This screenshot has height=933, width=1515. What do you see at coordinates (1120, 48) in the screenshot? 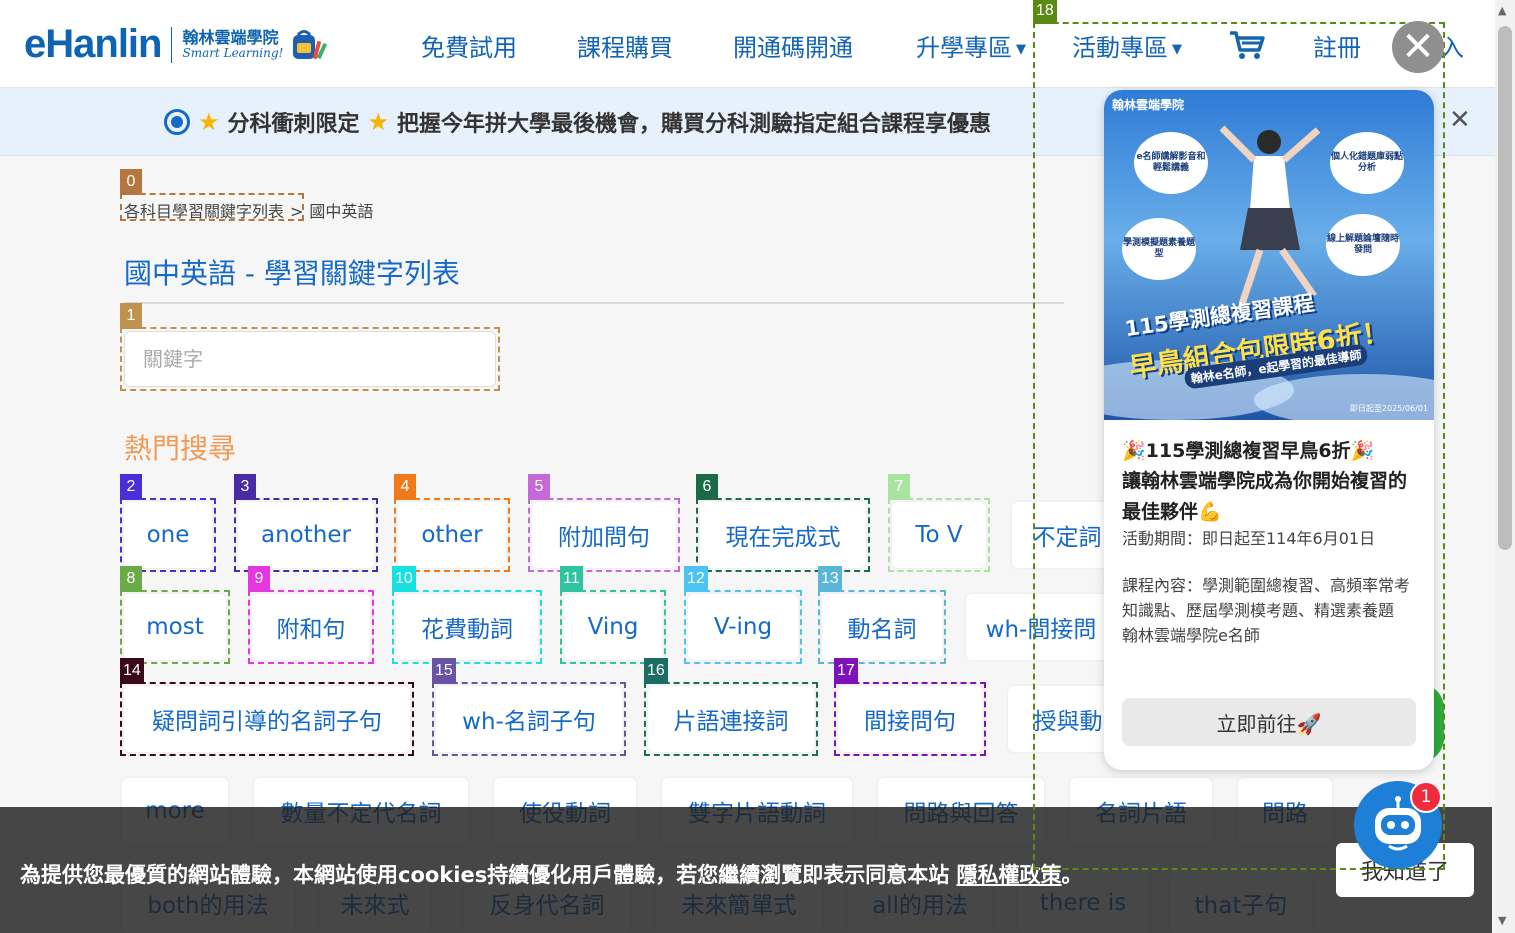
I see `nav-label: 活動專區` at bounding box center [1120, 48].